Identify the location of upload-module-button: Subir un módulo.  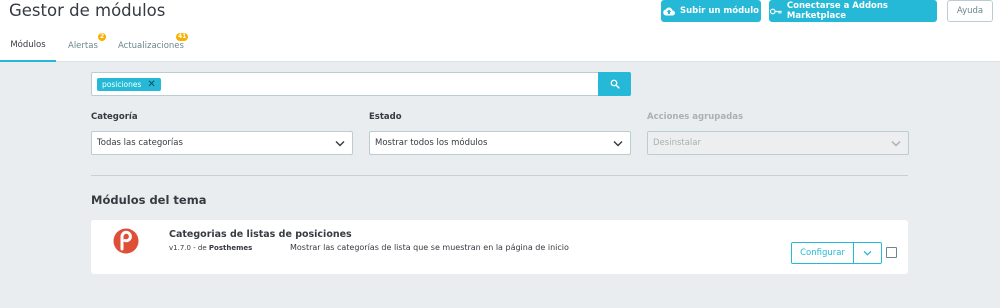
(711, 11).